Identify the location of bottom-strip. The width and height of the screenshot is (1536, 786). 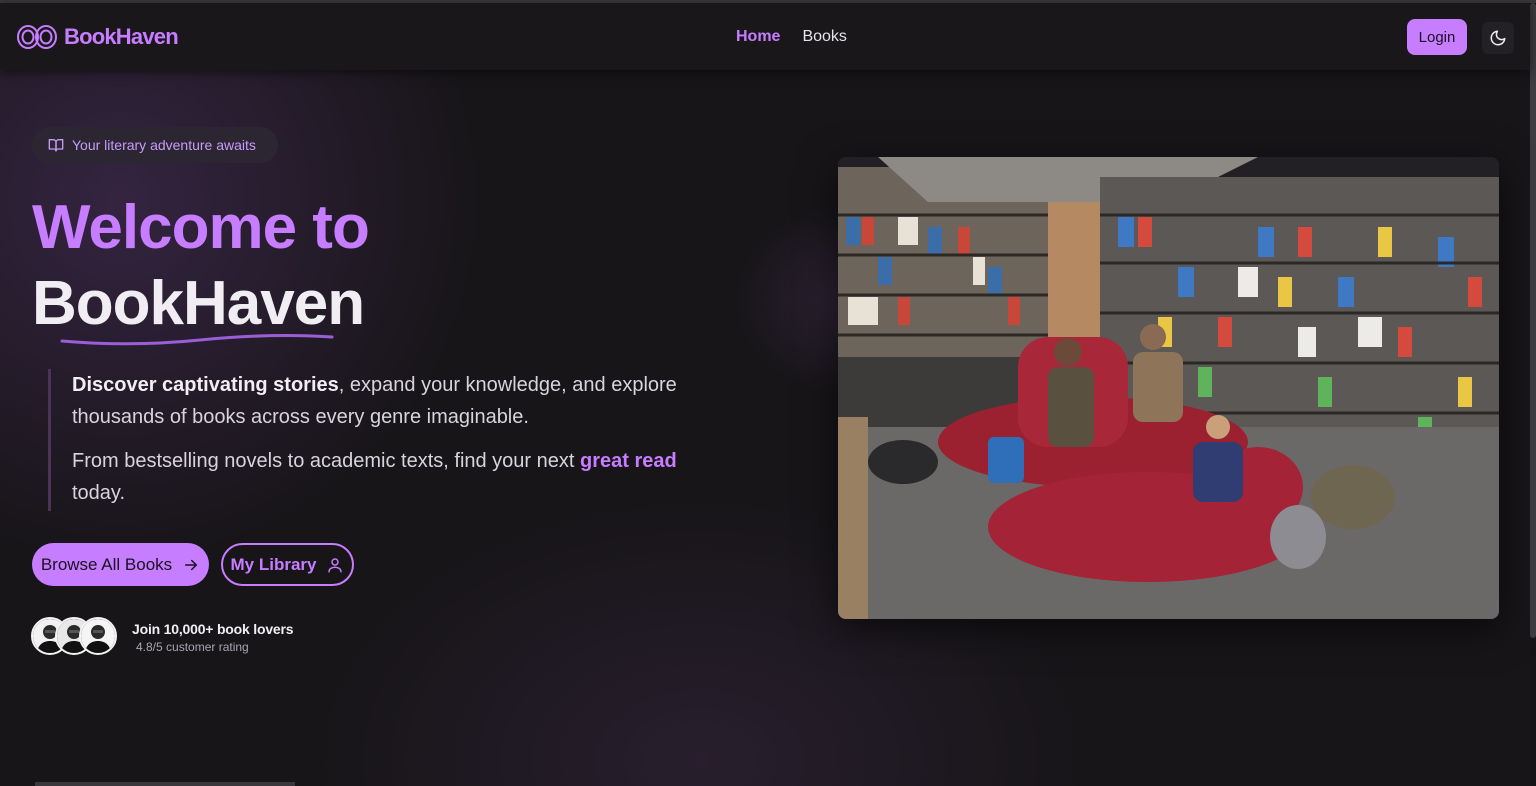
(165, 784).